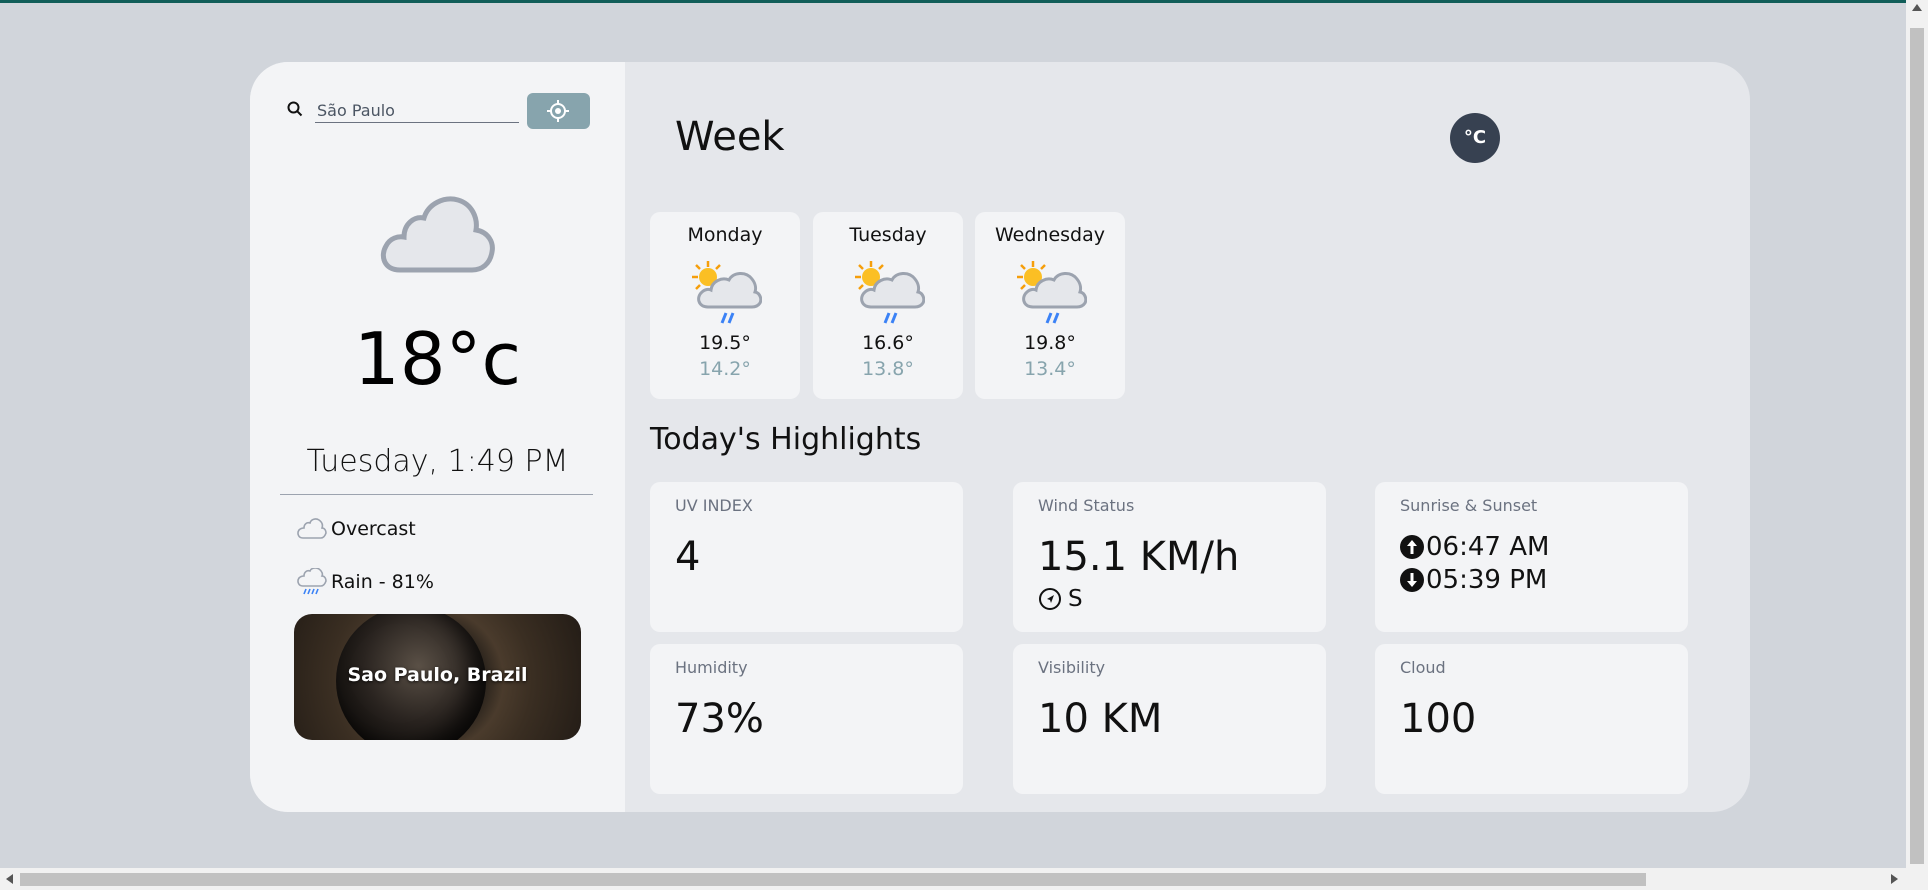 This screenshot has width=1928, height=890. Describe the element at coordinates (786, 439) in the screenshot. I see `highlights-title: Today's Highlights` at that location.